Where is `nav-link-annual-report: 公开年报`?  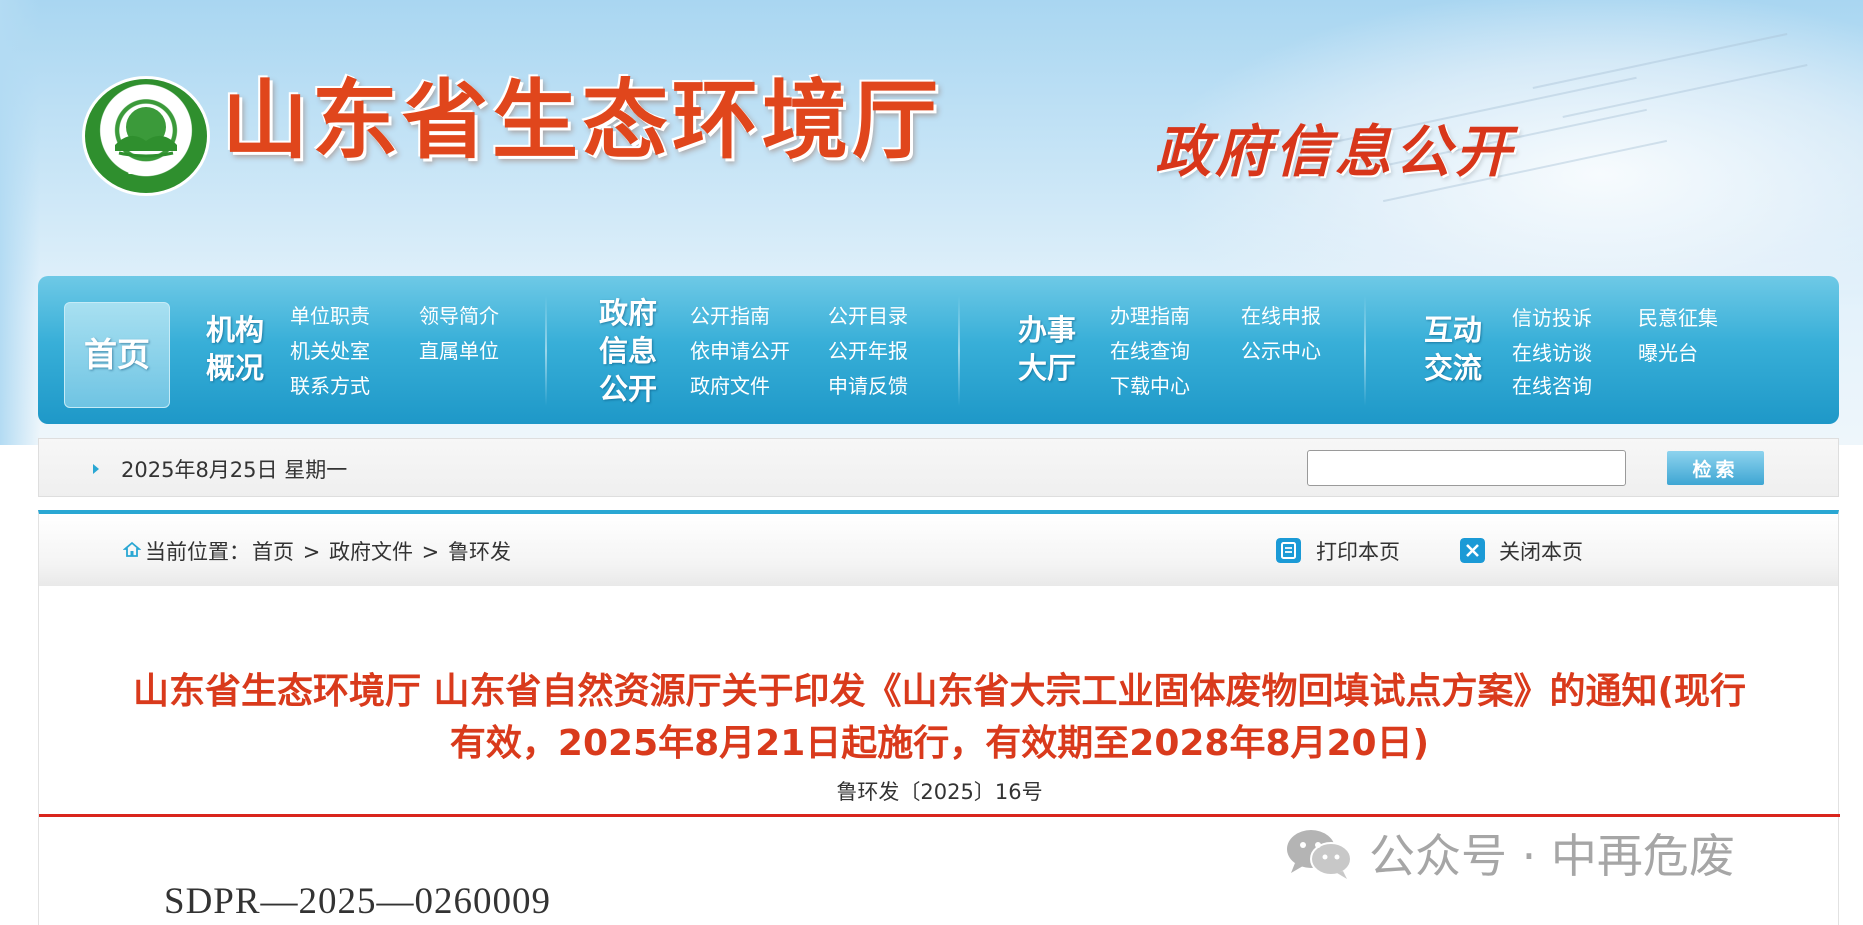
nav-link-annual-report: 公开年报 is located at coordinates (868, 351).